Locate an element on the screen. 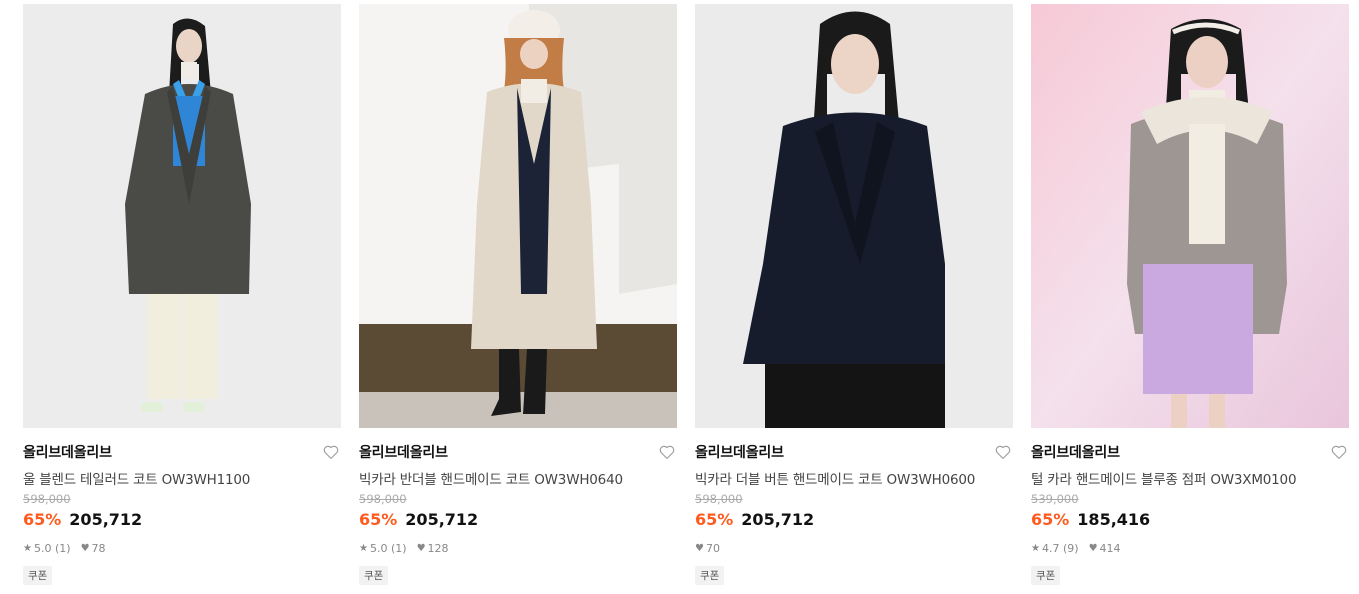  price-row: 65% 185,416 is located at coordinates (1190, 521).